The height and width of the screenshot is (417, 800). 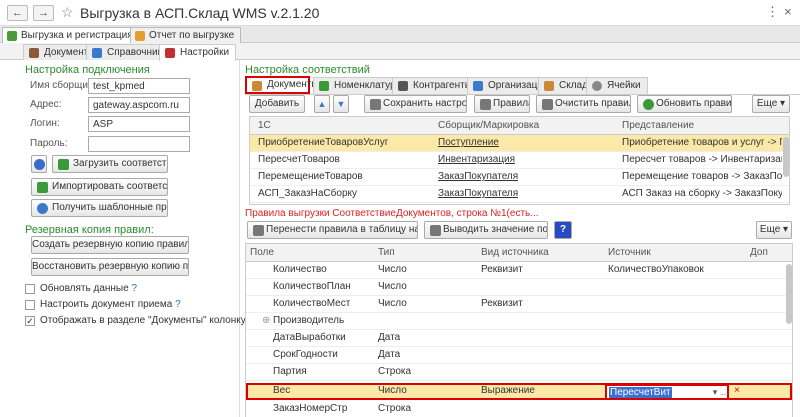 I want to click on show-assembly-checkbox: ✓, so click(x=30, y=321).